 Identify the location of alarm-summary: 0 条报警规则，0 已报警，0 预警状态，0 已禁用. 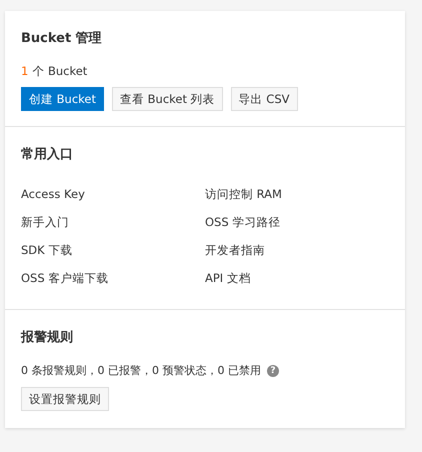
(141, 370).